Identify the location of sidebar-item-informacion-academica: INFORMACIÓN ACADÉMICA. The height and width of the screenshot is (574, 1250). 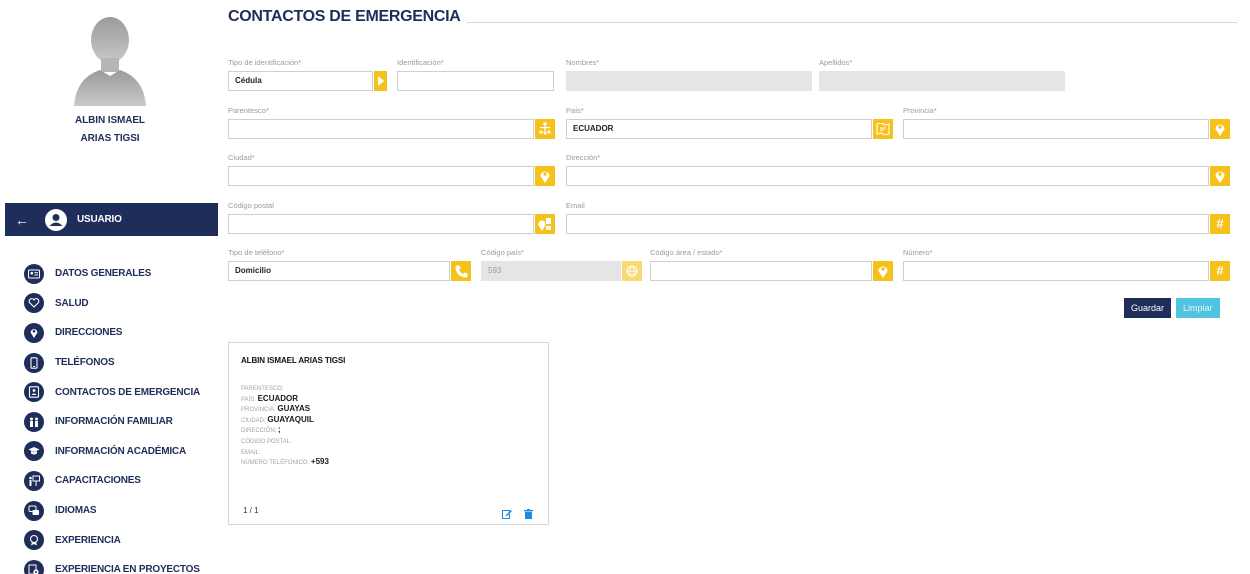
(112, 452).